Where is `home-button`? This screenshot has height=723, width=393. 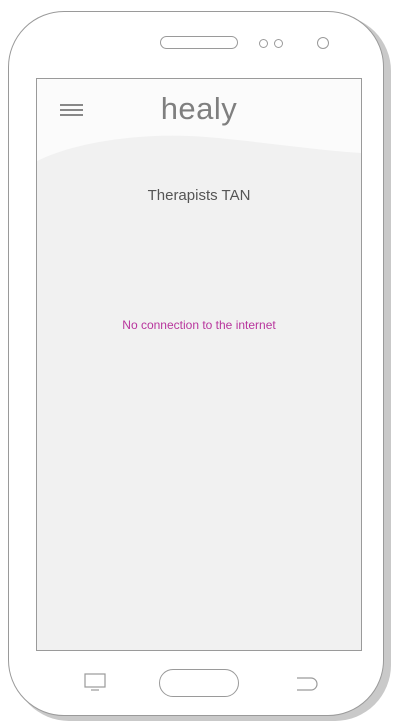
home-button is located at coordinates (199, 683).